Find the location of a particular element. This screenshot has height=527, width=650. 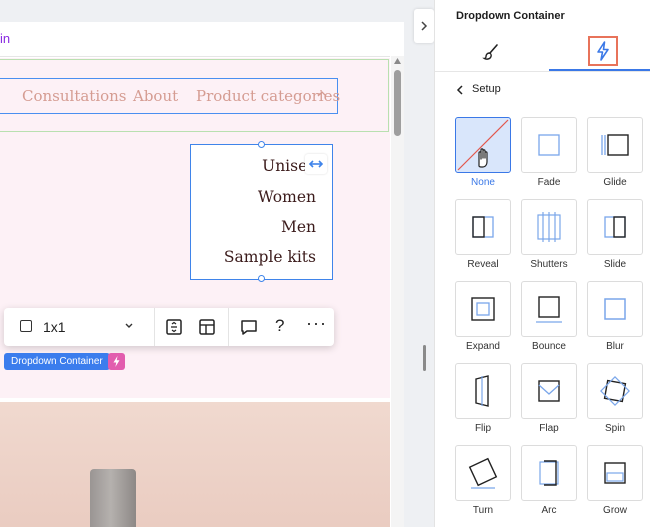

spin-icon is located at coordinates (615, 391).